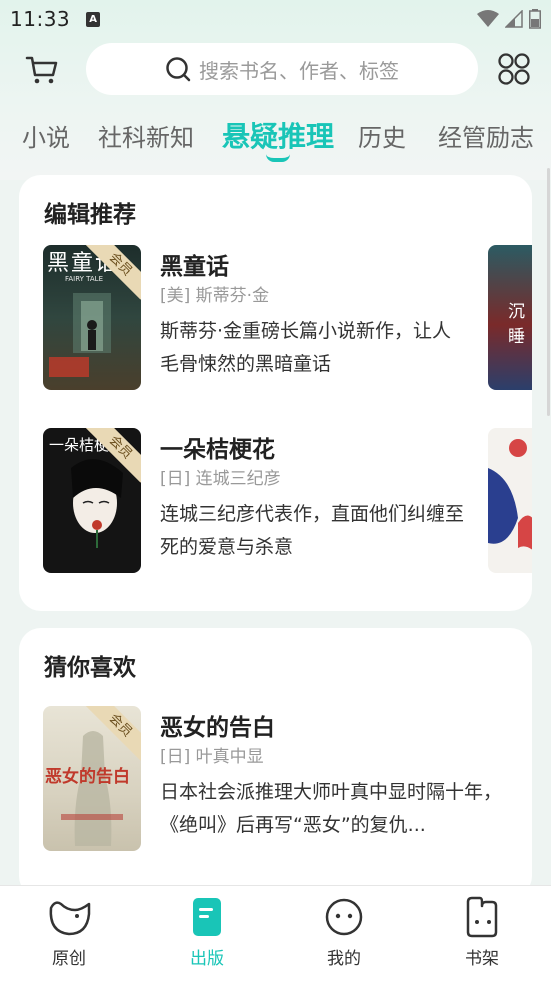 This screenshot has width=551, height=981. I want to click on book-title: 黑童话, so click(194, 264).